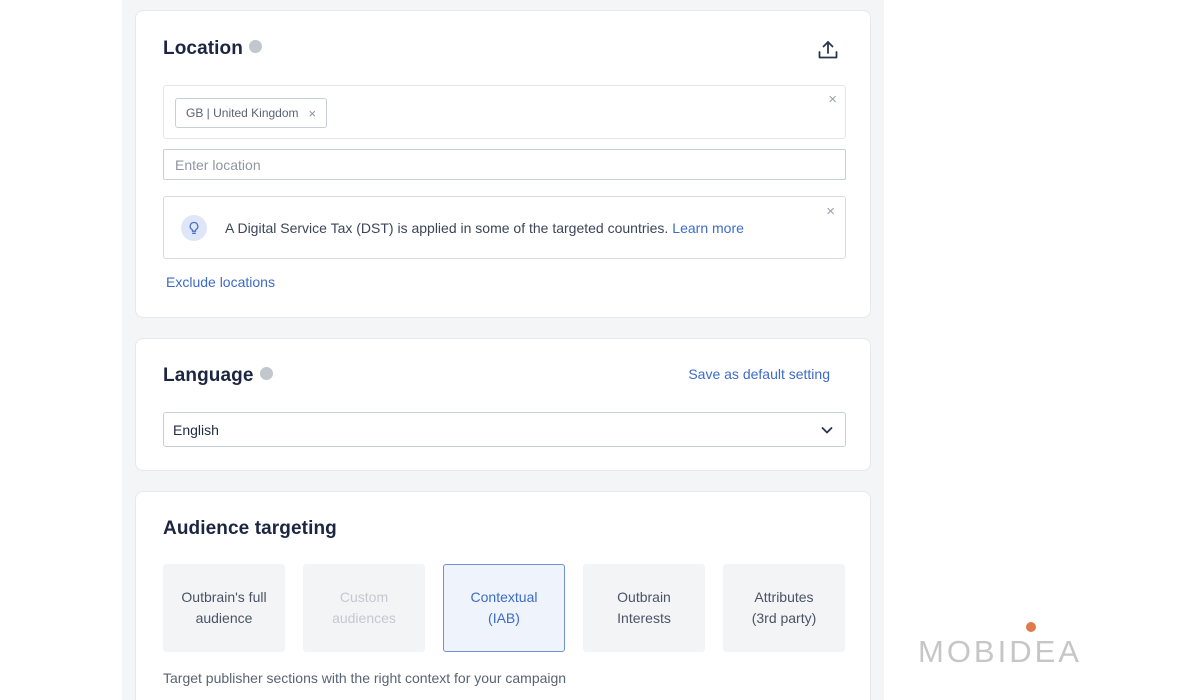 The image size is (1200, 700). I want to click on audience-title: Audience targeting, so click(250, 528).